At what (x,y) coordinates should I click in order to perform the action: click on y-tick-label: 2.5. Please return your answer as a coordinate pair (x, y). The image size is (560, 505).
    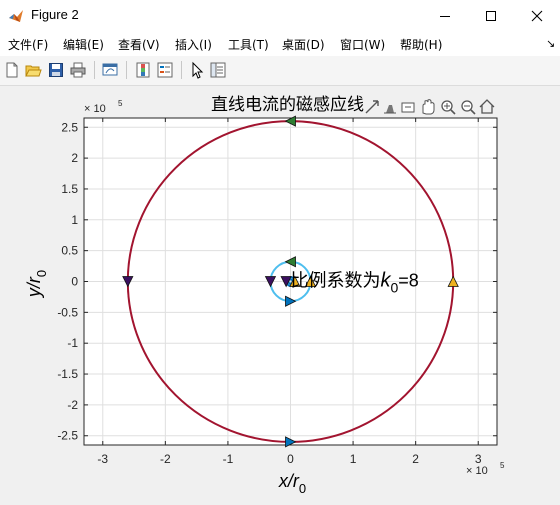
    Looking at the image, I should click on (69, 127).